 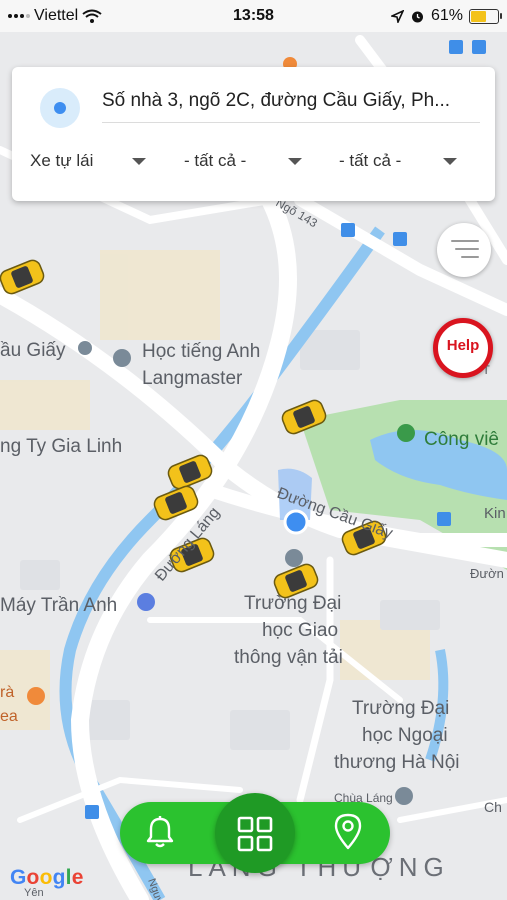 What do you see at coordinates (404, 796) in the screenshot?
I see `temple-pin-icon` at bounding box center [404, 796].